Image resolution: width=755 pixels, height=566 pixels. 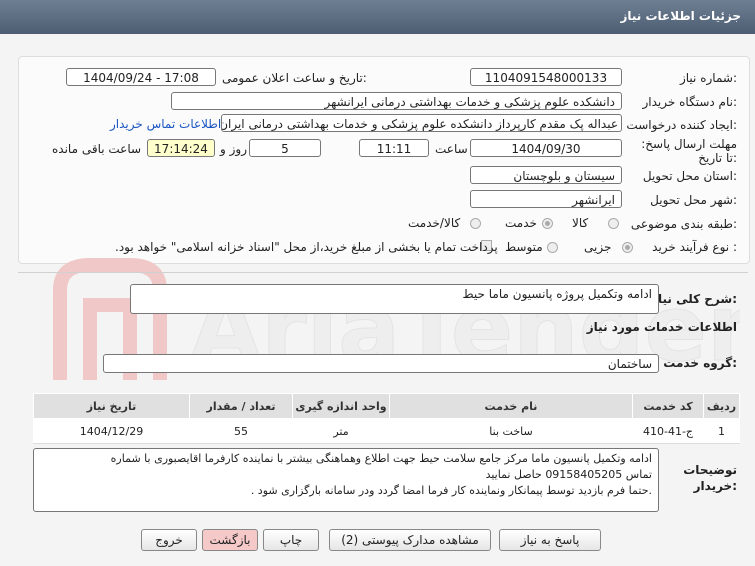 What do you see at coordinates (613, 223) in the screenshot?
I see `category-radio-goods` at bounding box center [613, 223].